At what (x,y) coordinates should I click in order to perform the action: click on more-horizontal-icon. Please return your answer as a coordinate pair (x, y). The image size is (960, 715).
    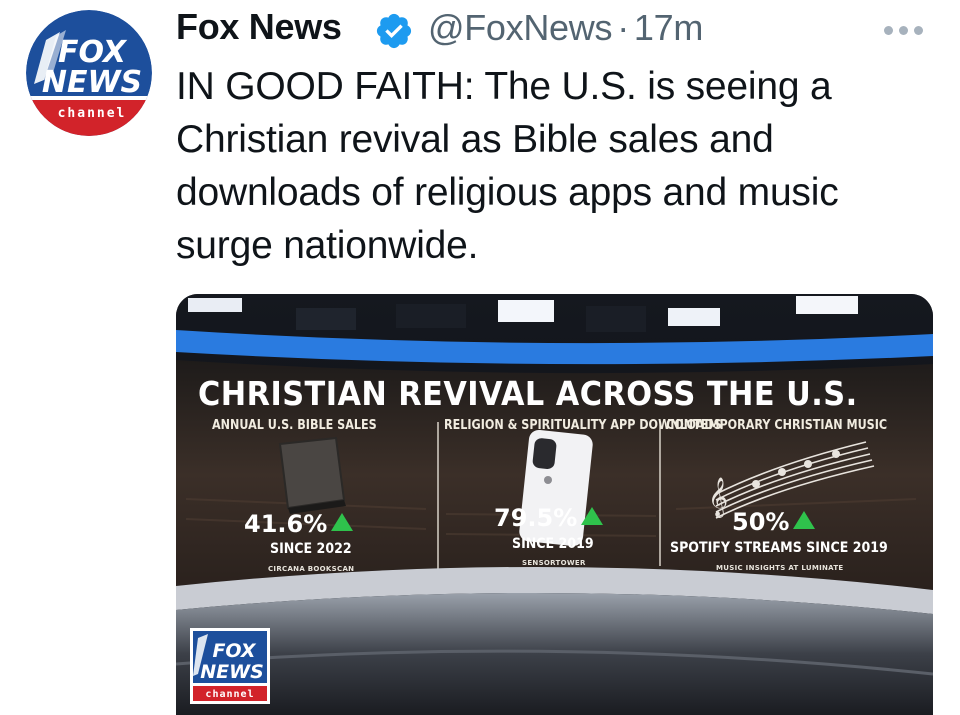
    Looking at the image, I should click on (908, 30).